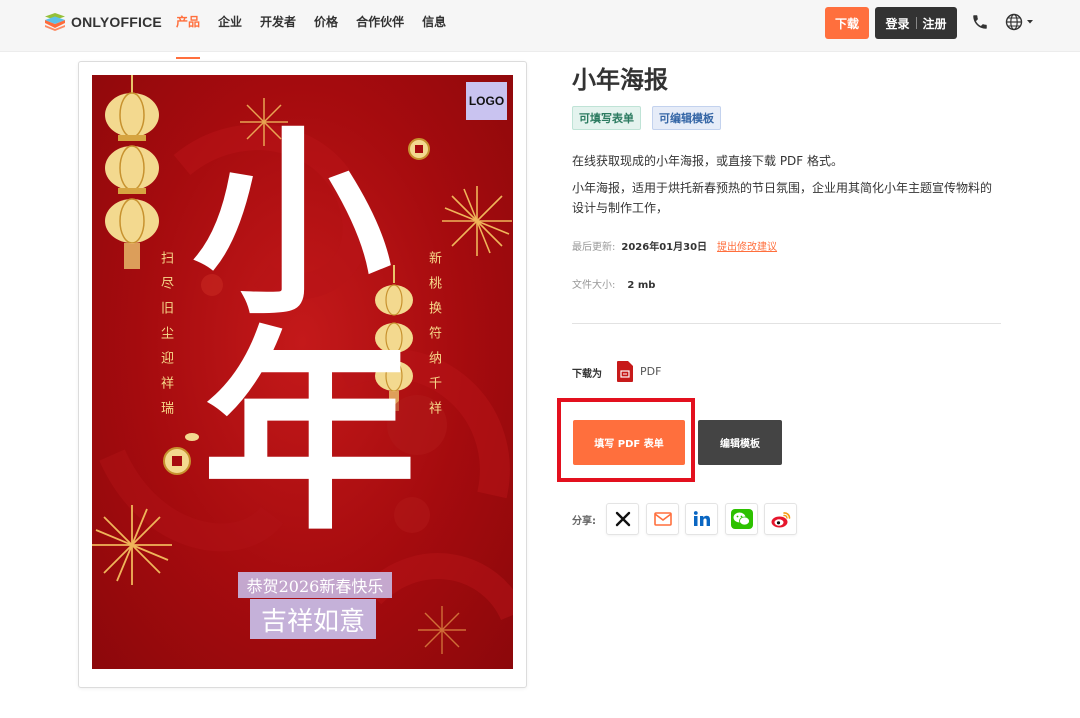 This screenshot has height=718, width=1080. Describe the element at coordinates (935, 23) in the screenshot. I see `register-label: 注册` at that location.